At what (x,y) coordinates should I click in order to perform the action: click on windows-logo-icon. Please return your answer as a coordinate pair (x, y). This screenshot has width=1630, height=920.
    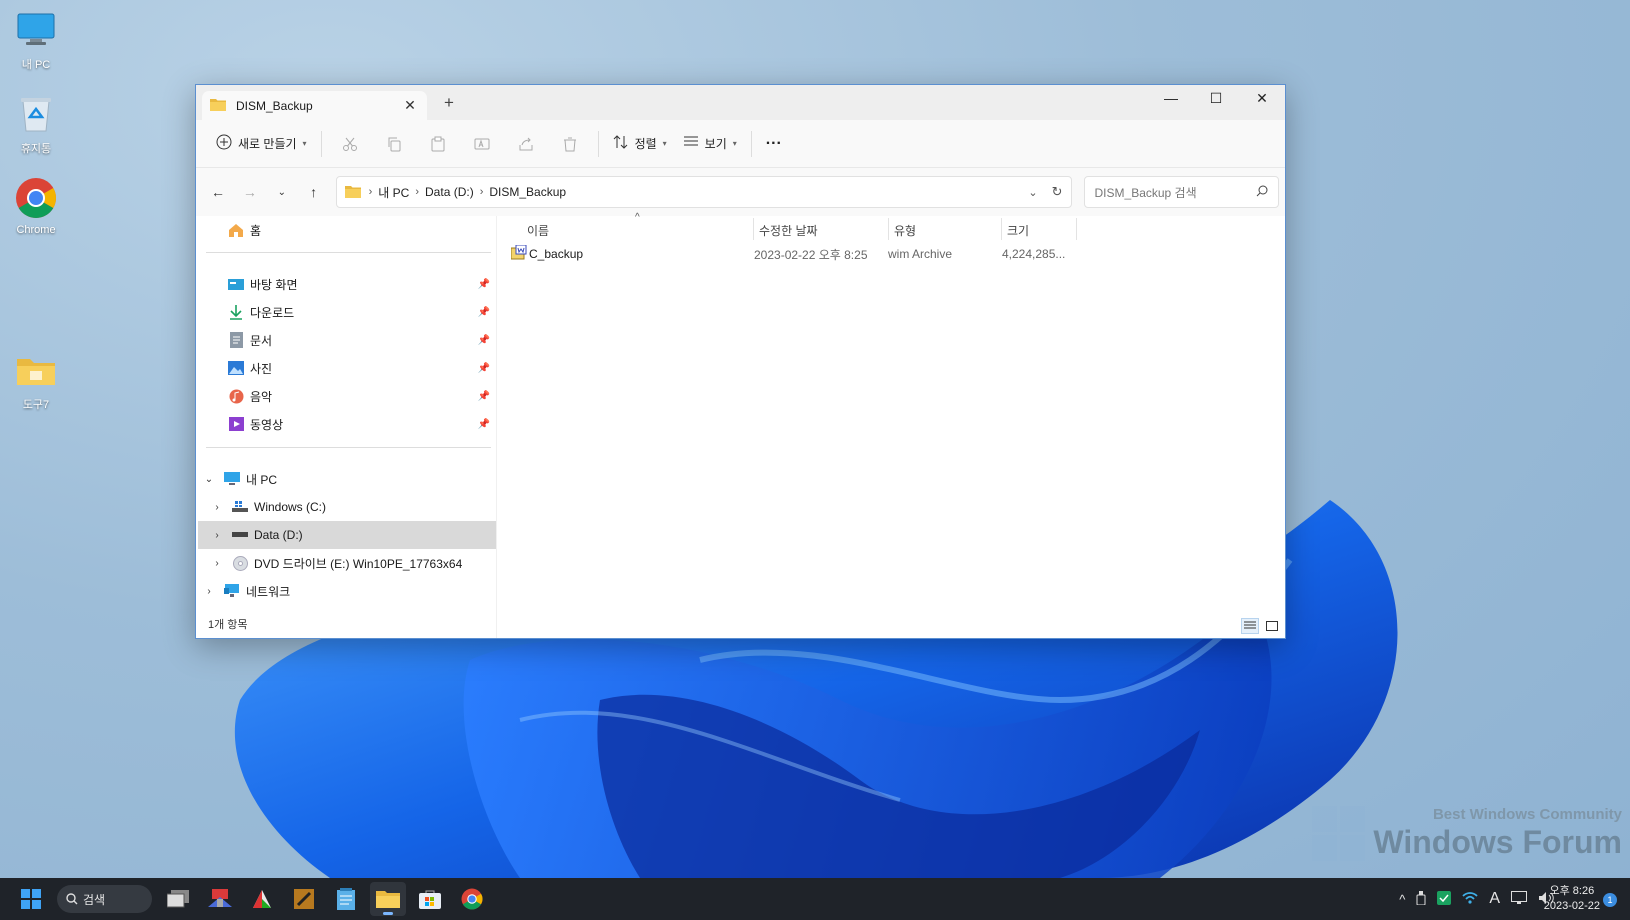
    Looking at the image, I should click on (31, 899).